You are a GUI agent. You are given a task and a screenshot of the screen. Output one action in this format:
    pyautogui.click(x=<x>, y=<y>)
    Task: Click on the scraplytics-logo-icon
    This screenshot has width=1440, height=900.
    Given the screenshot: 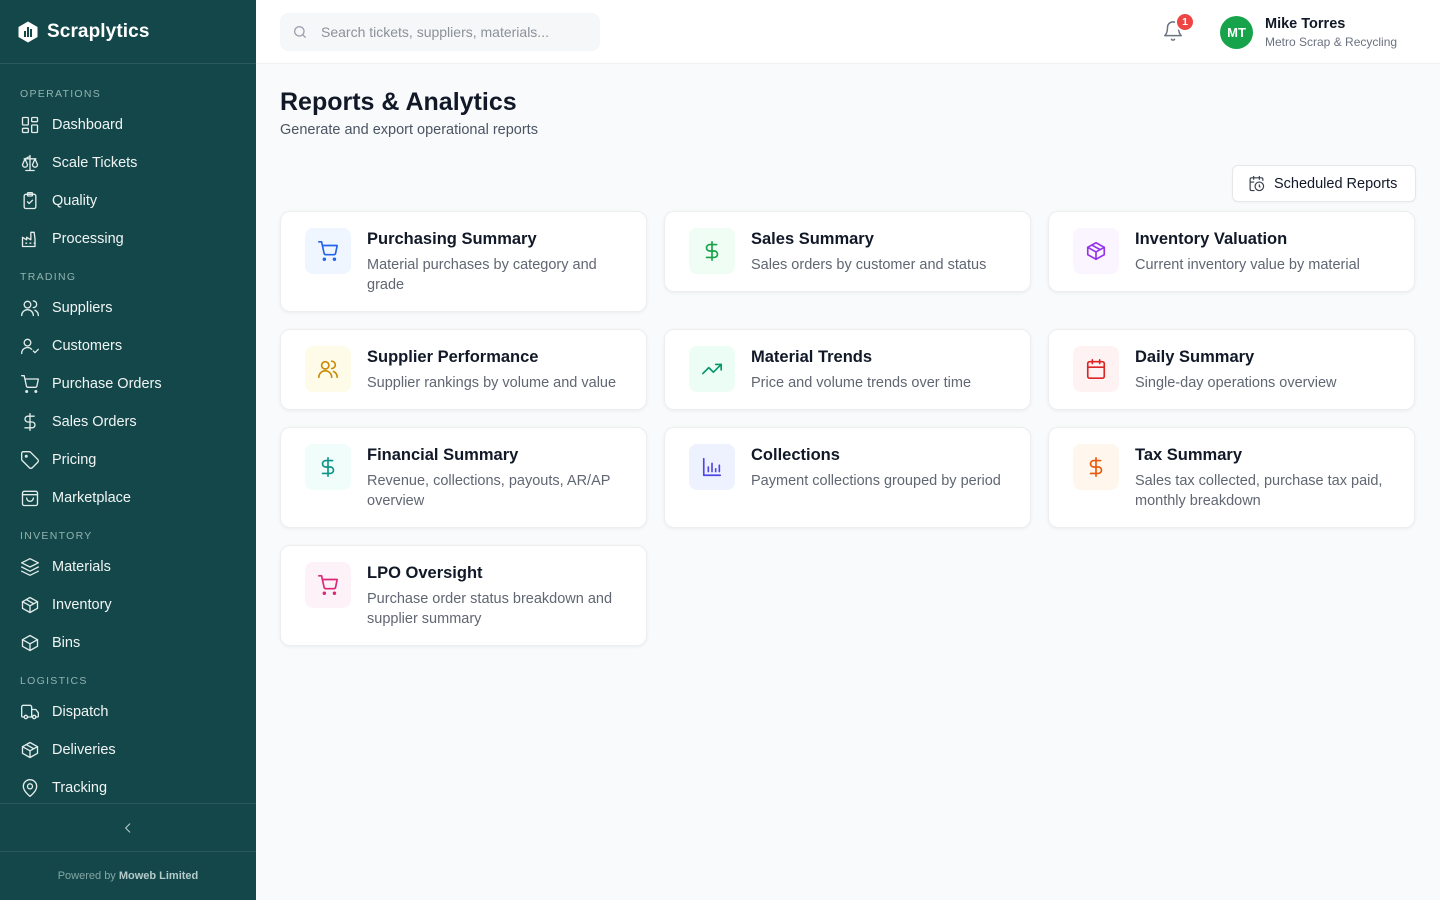 What is the action you would take?
    pyautogui.click(x=28, y=31)
    